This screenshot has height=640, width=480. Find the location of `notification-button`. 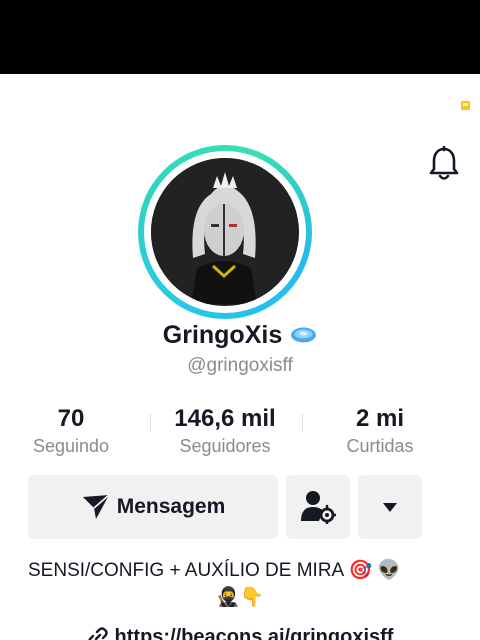

notification-button is located at coordinates (444, 164).